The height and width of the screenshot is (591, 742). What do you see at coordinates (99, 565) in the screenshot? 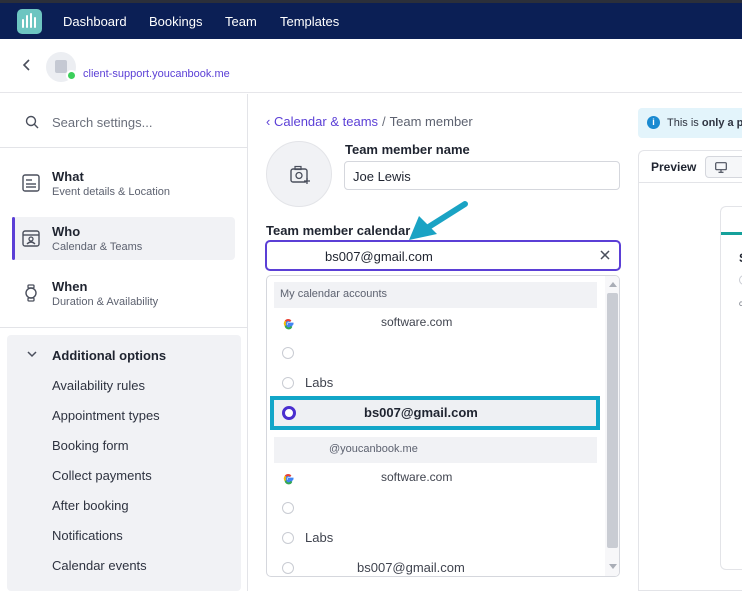
I see `link-calendar-events: Calendar events` at bounding box center [99, 565].